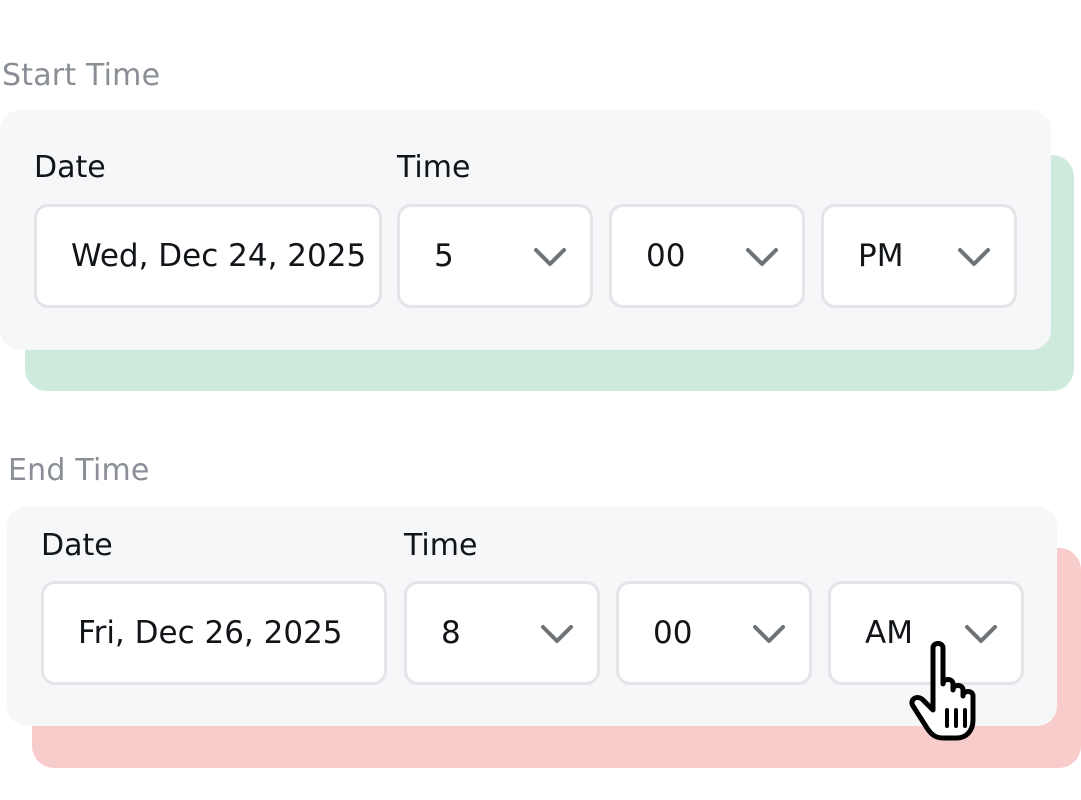 The image size is (1081, 800). I want to click on end-minute-value: 00, so click(673, 633).